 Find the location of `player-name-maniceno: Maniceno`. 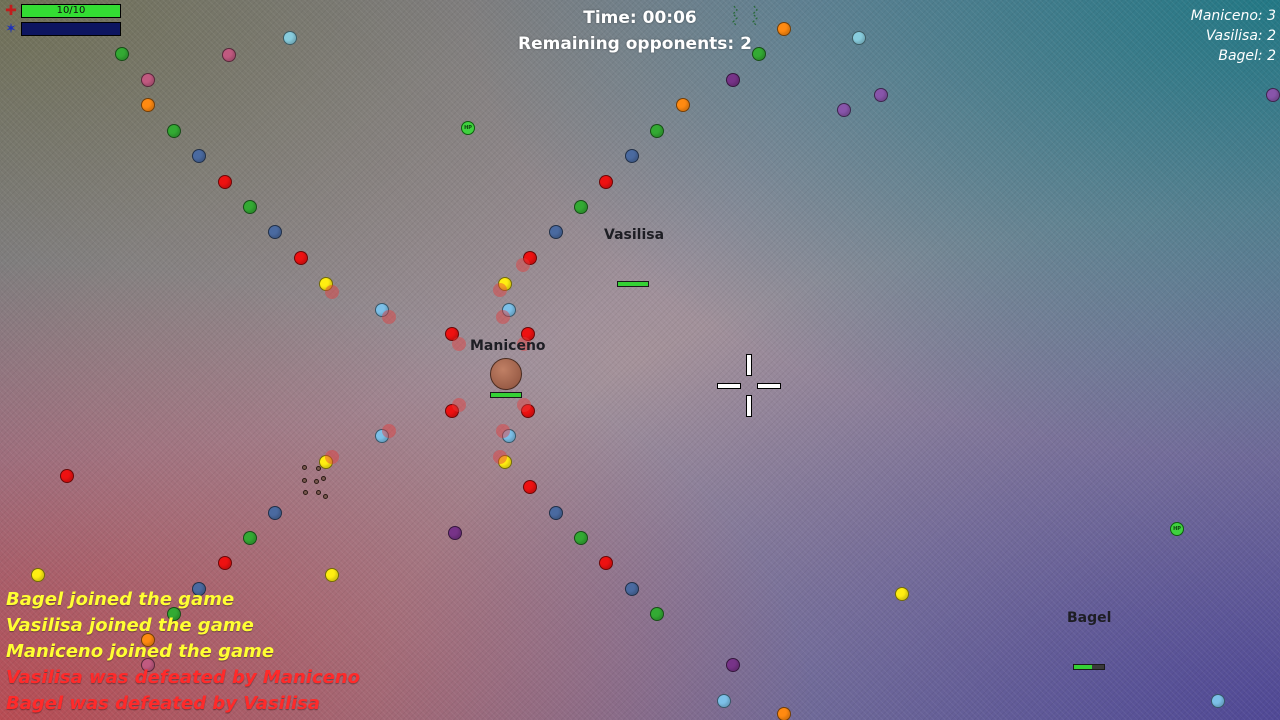

player-name-maniceno: Maniceno is located at coordinates (508, 346).